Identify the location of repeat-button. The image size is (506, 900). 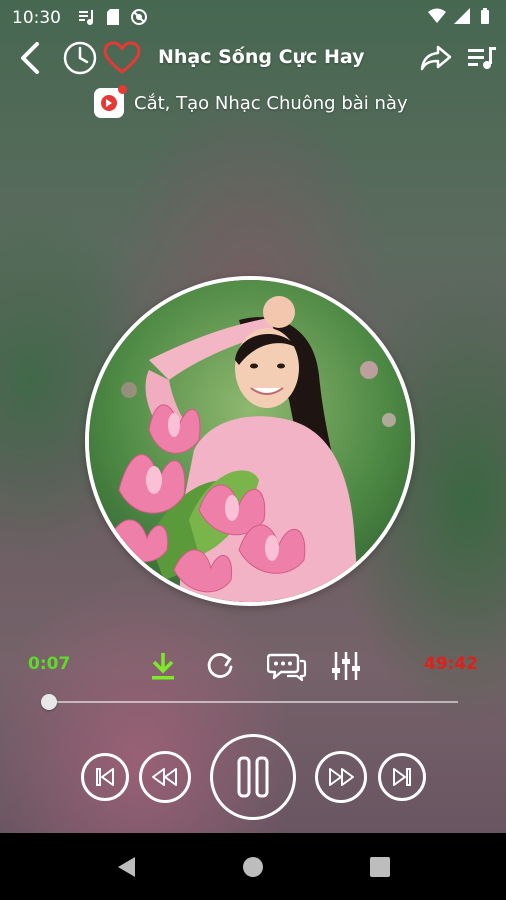
(220, 666).